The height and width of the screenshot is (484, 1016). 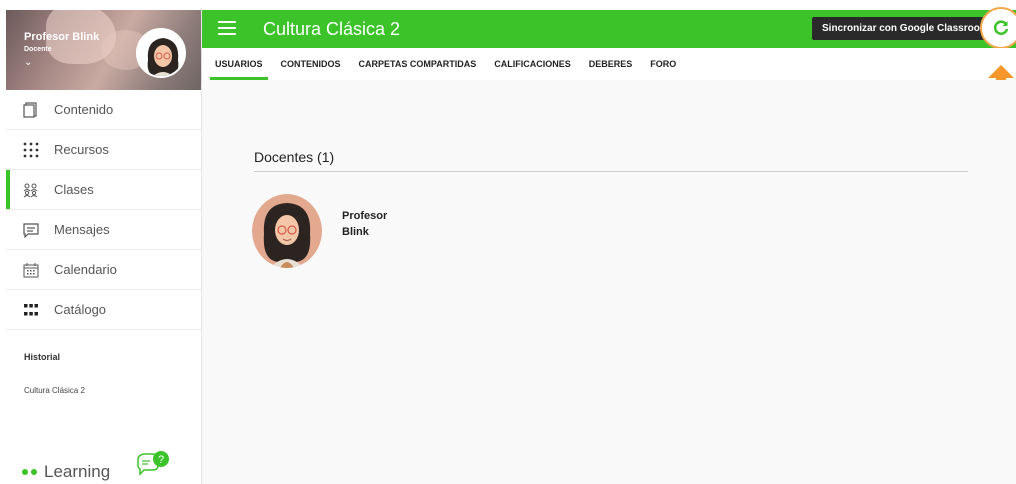 I want to click on sidebar-item-recursos: Recursos, so click(x=103, y=150).